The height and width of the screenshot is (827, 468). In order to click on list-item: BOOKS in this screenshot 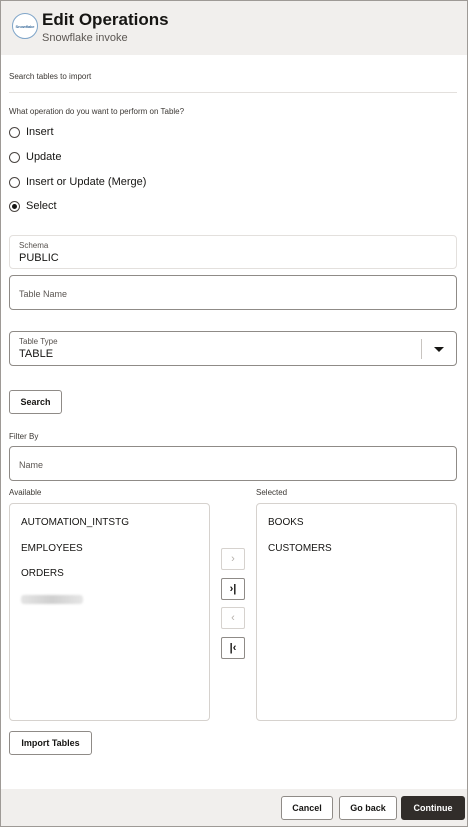, I will do `click(286, 522)`.